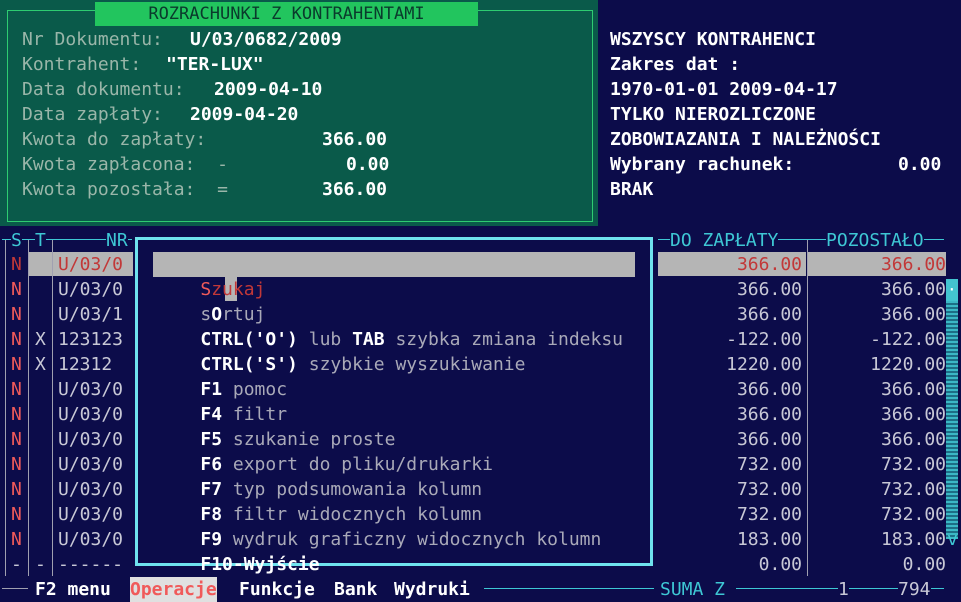 The height and width of the screenshot is (602, 961). What do you see at coordinates (277, 589) in the screenshot?
I see `menu-funkcje: Funkcje` at bounding box center [277, 589].